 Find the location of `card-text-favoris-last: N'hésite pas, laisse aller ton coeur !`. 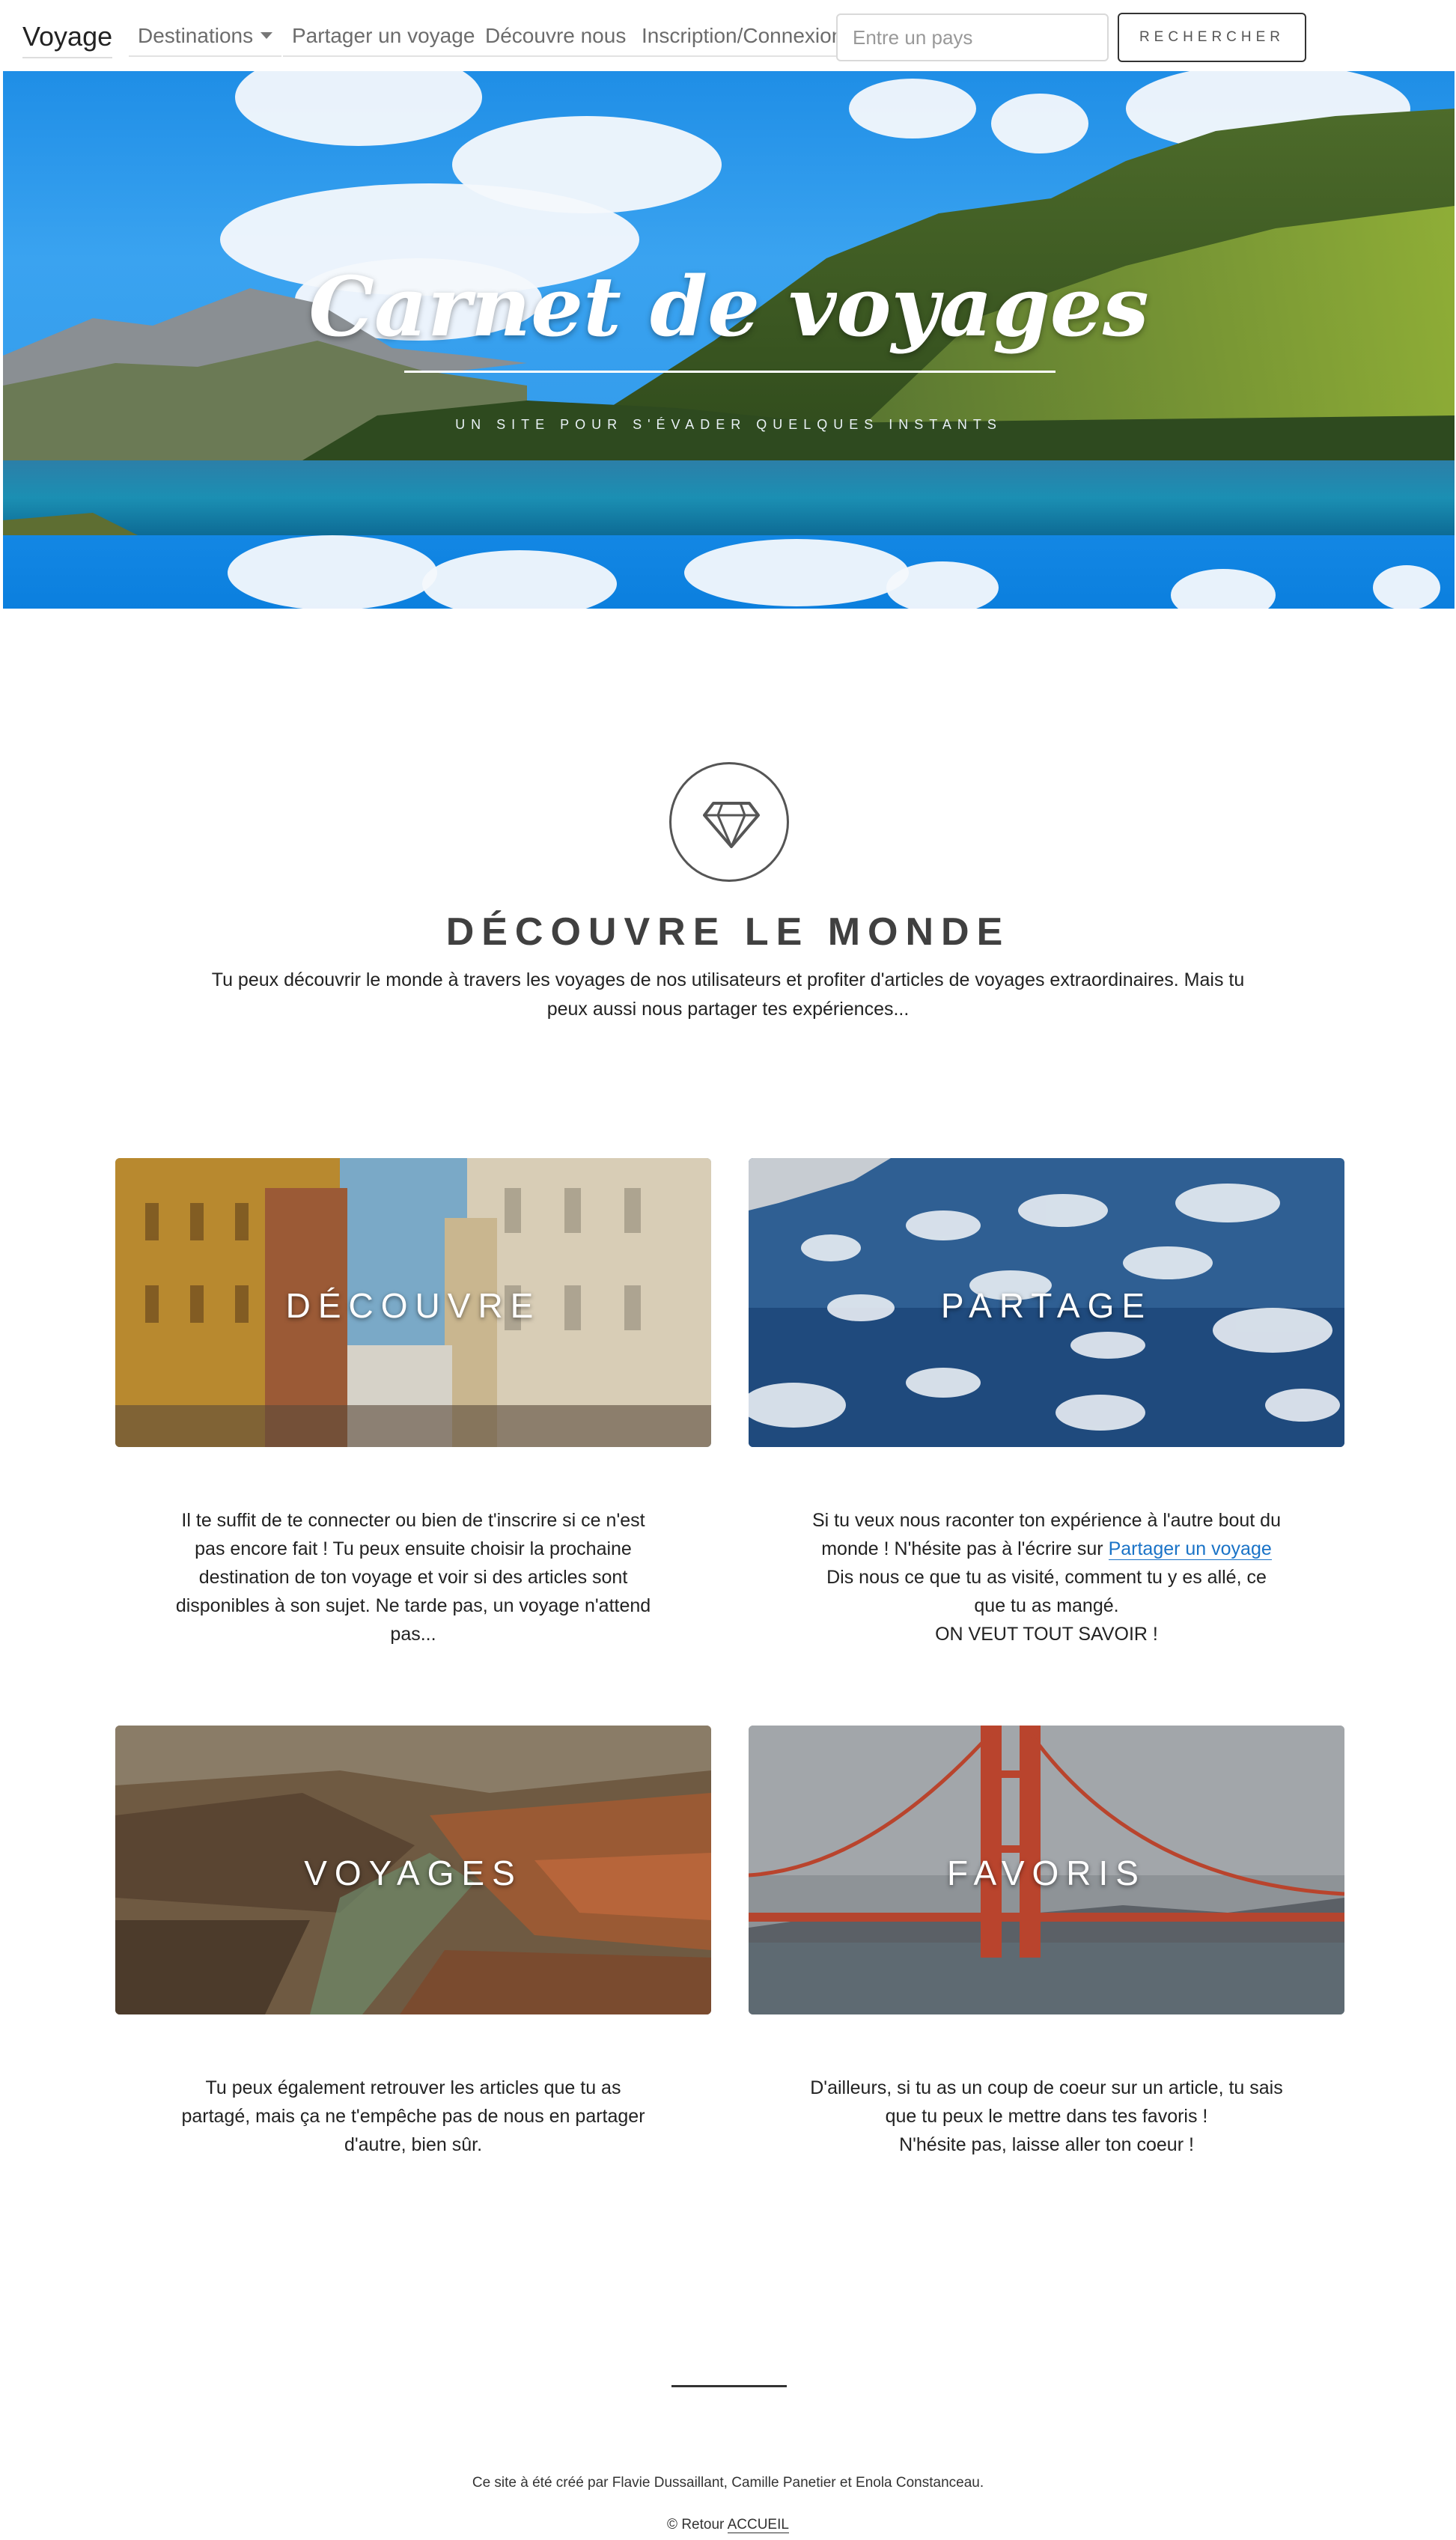

card-text-favoris-last: N'hésite pas, laisse aller ton coeur ! is located at coordinates (1046, 2144).